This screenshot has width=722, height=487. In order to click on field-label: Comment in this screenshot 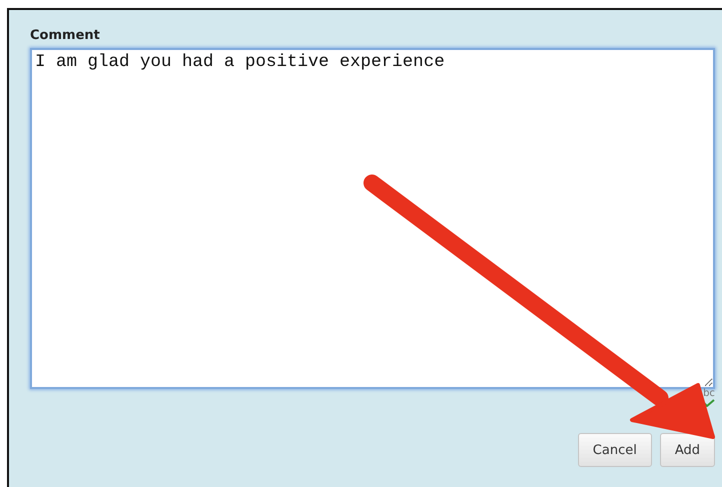, I will do `click(65, 35)`.